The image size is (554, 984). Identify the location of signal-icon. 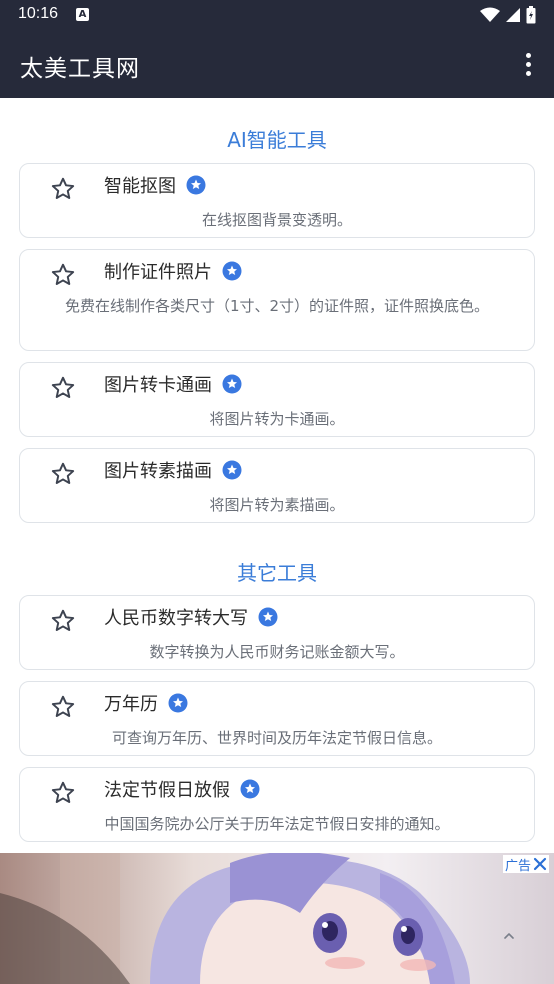
(513, 15).